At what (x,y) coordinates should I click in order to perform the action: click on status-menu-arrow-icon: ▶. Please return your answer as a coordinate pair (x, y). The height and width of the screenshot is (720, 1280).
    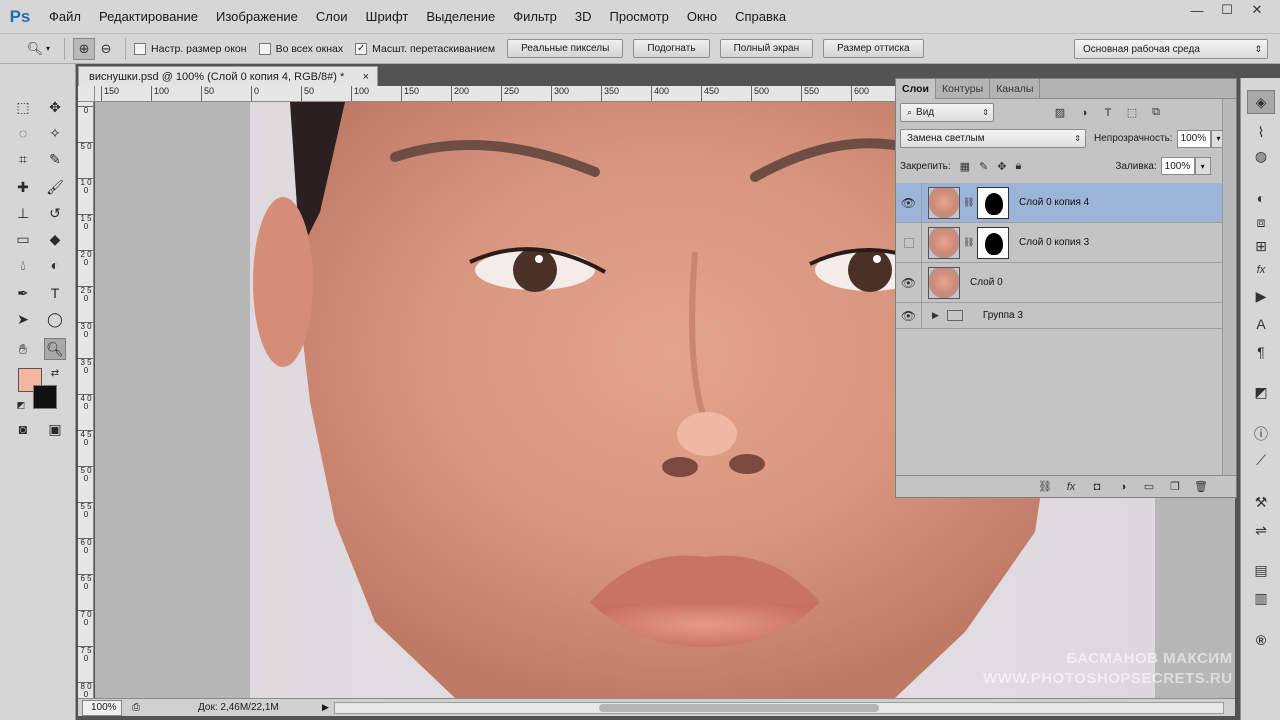
    Looking at the image, I should click on (325, 707).